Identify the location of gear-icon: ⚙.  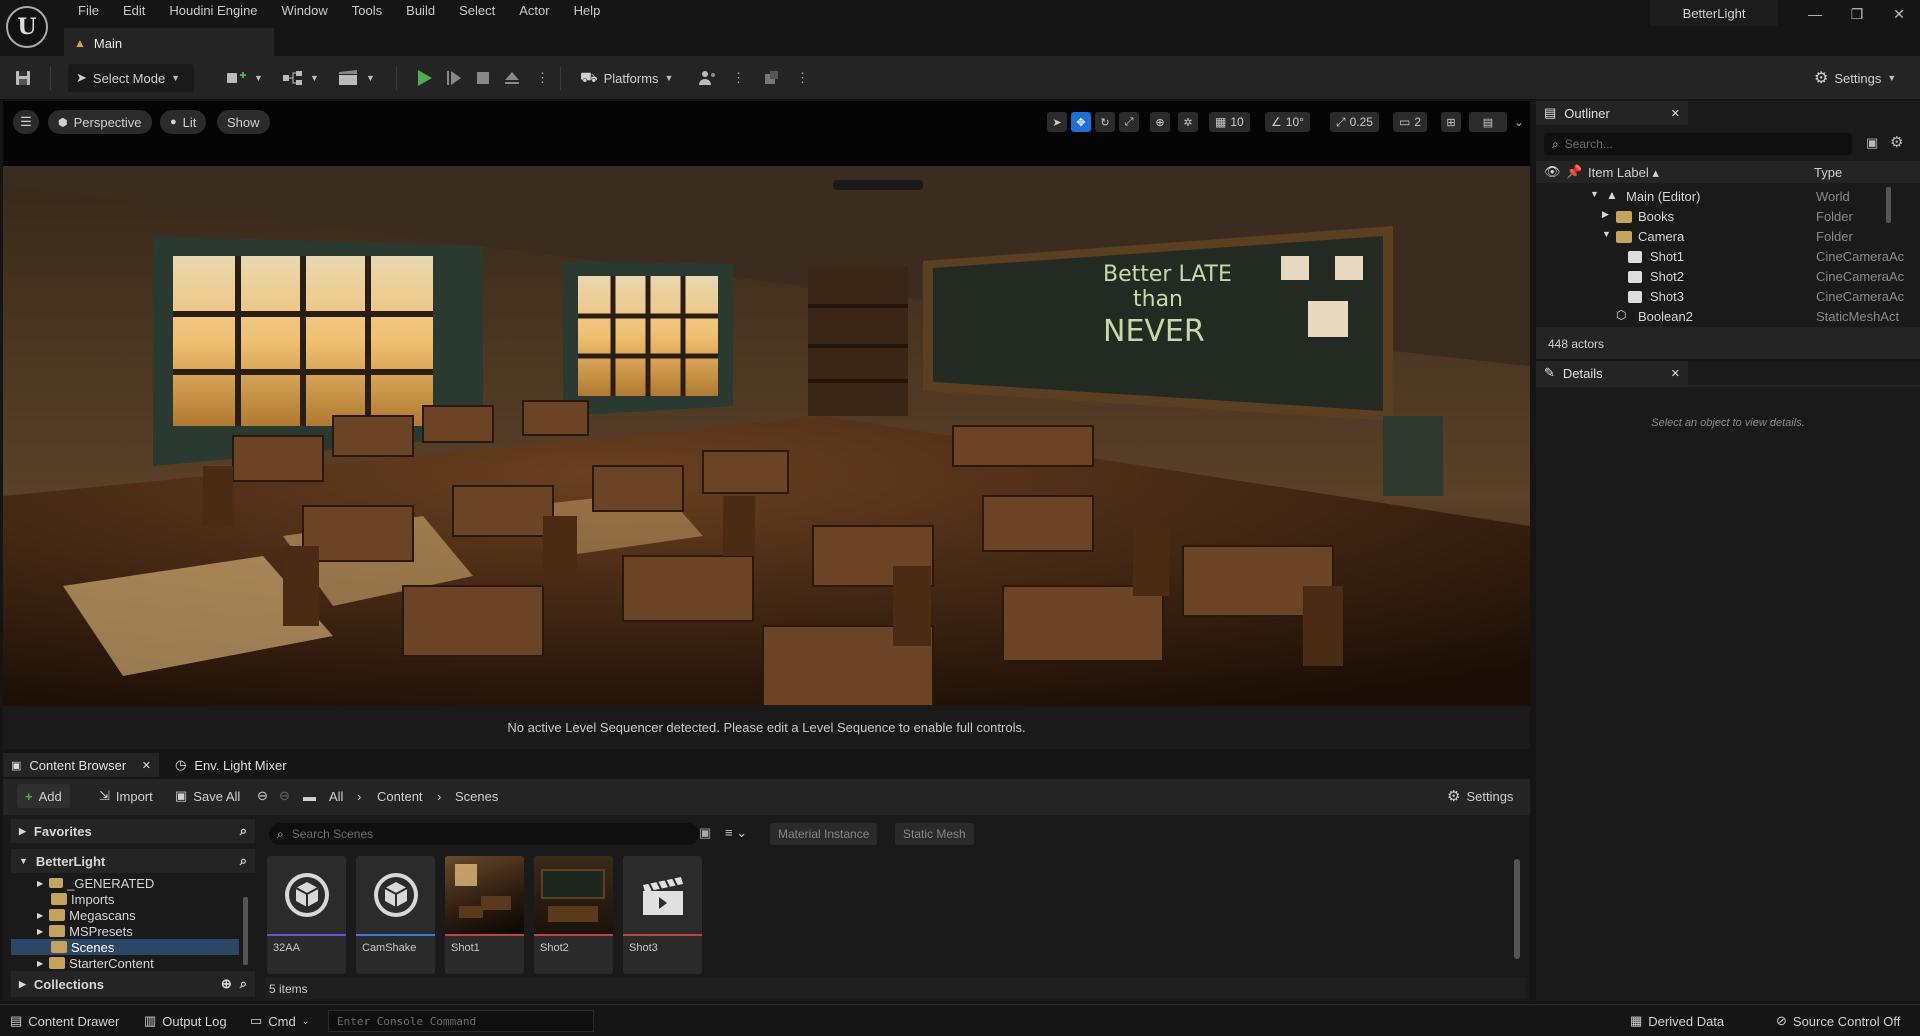
(1896, 142).